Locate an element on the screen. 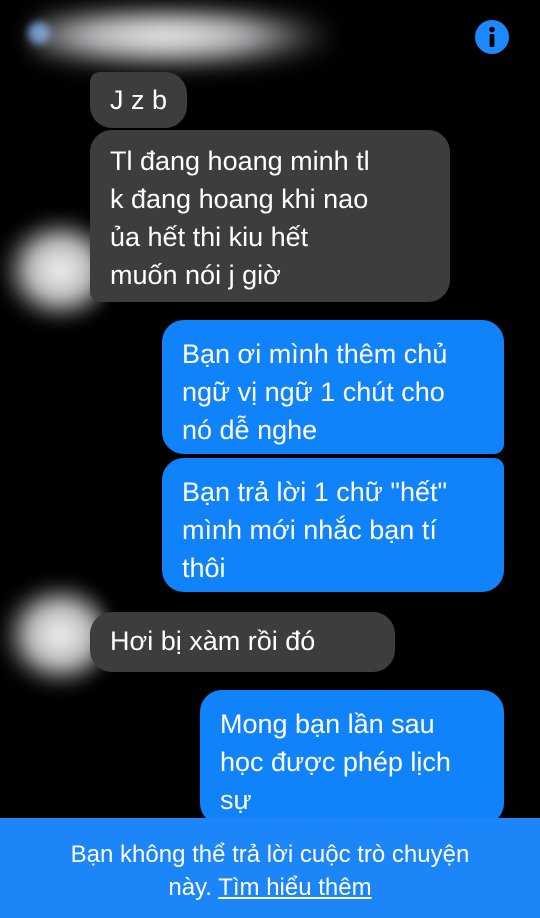  message-bubble-received: Hơi bị xàm rồi đó is located at coordinates (242, 642).